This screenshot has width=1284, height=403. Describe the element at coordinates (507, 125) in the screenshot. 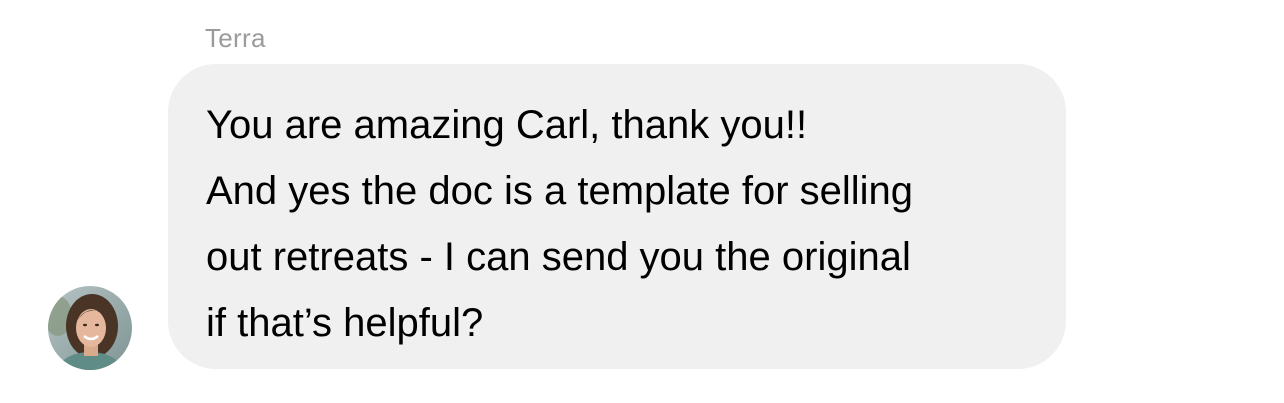

I see `message-line: You are amazing Carl, thank you!!` at that location.